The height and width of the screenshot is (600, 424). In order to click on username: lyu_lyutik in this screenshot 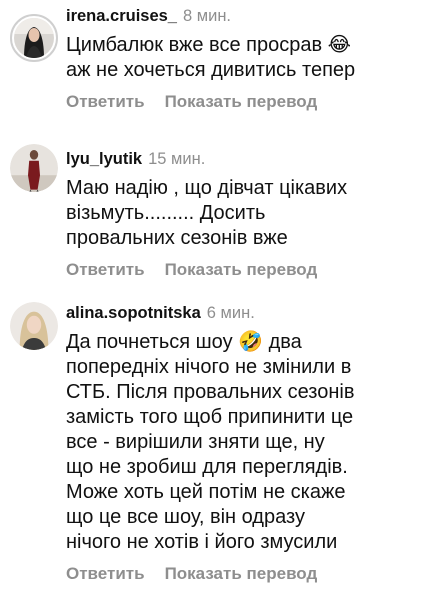, I will do `click(104, 159)`.